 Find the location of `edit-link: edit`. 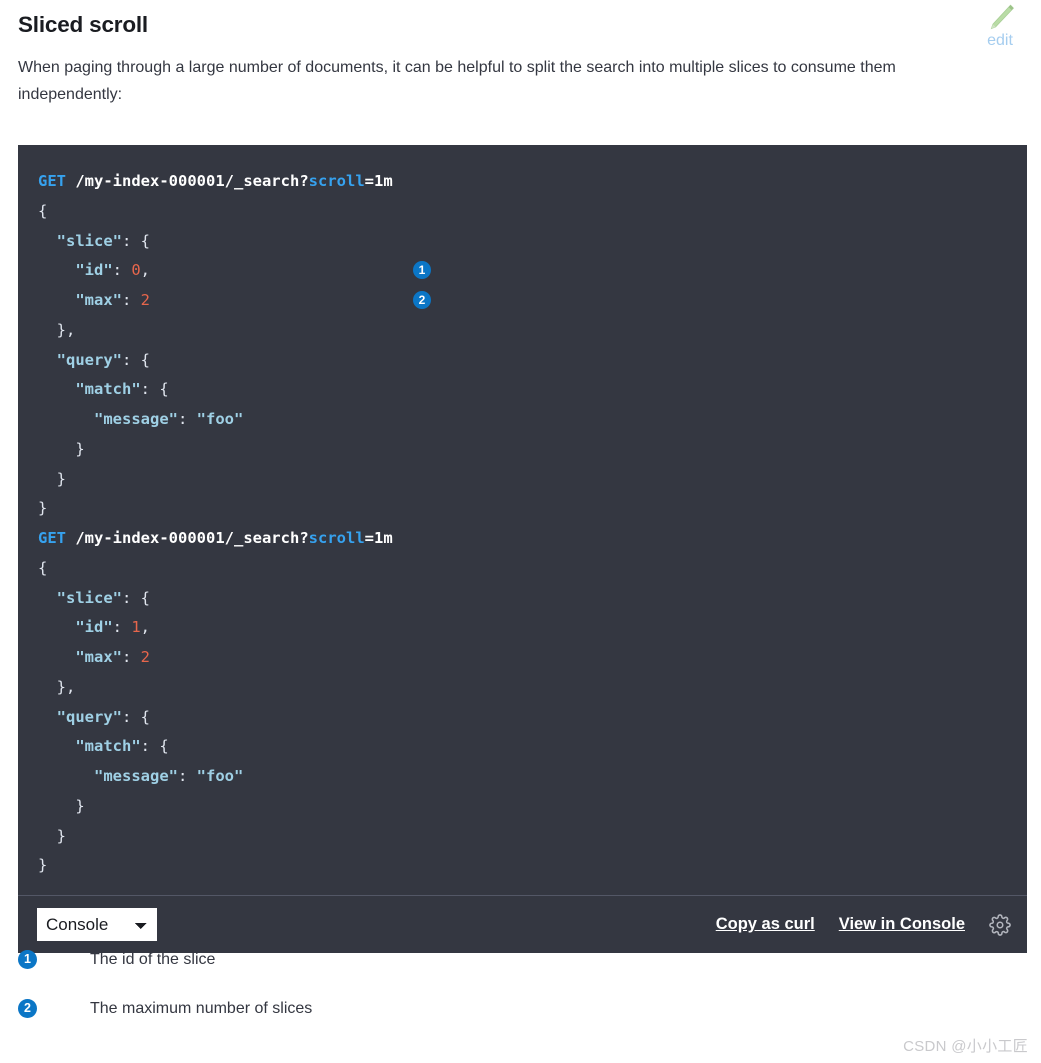

edit-link: edit is located at coordinates (1000, 25).